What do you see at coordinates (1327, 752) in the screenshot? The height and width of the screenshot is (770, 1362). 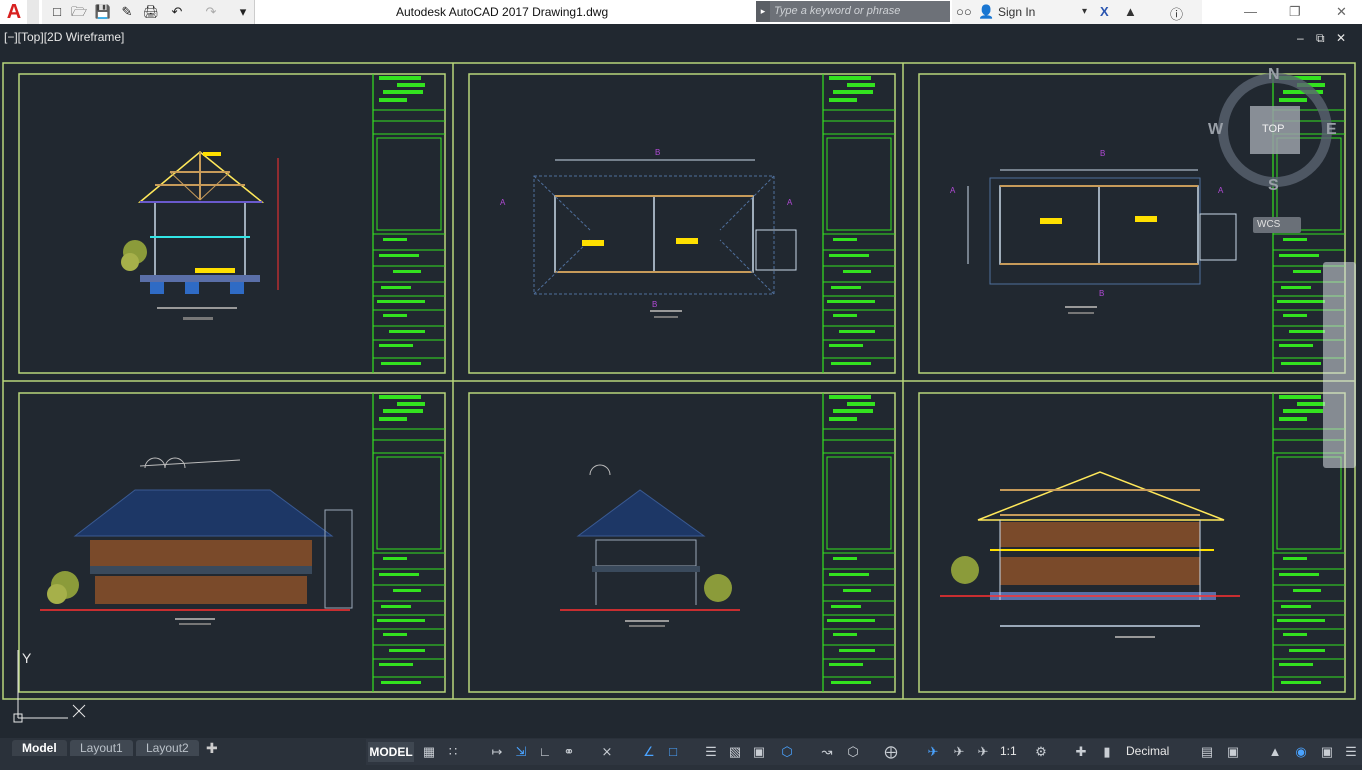 I see `clean-screen-icon: ▣` at bounding box center [1327, 752].